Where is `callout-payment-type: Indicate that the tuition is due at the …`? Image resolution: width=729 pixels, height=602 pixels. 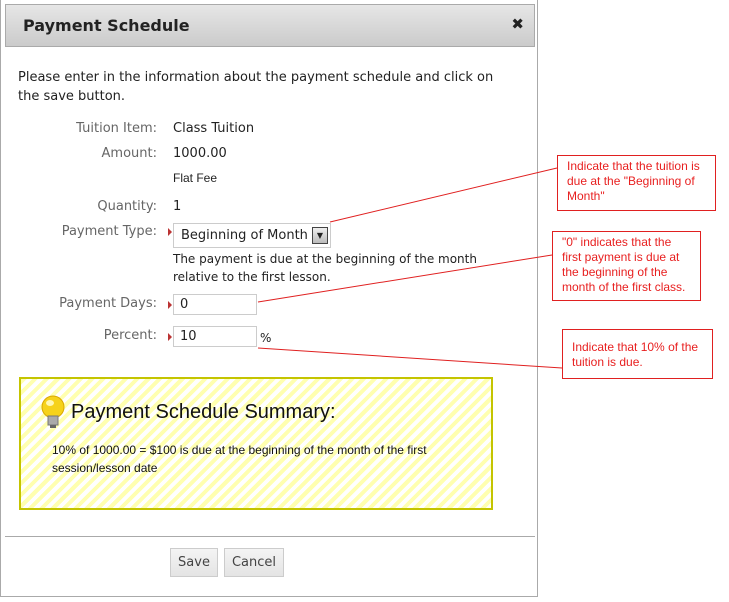
callout-payment-type: Indicate that the tuition is due at the … is located at coordinates (636, 183).